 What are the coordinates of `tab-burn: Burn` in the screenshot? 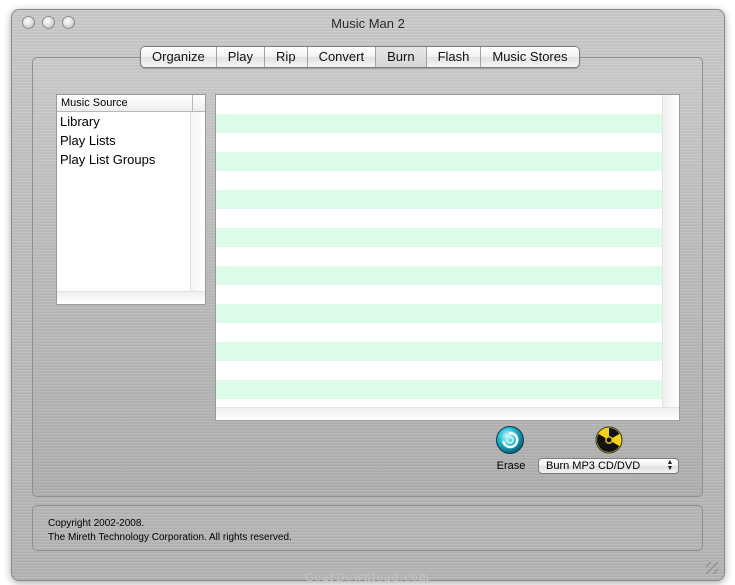 It's located at (401, 57).